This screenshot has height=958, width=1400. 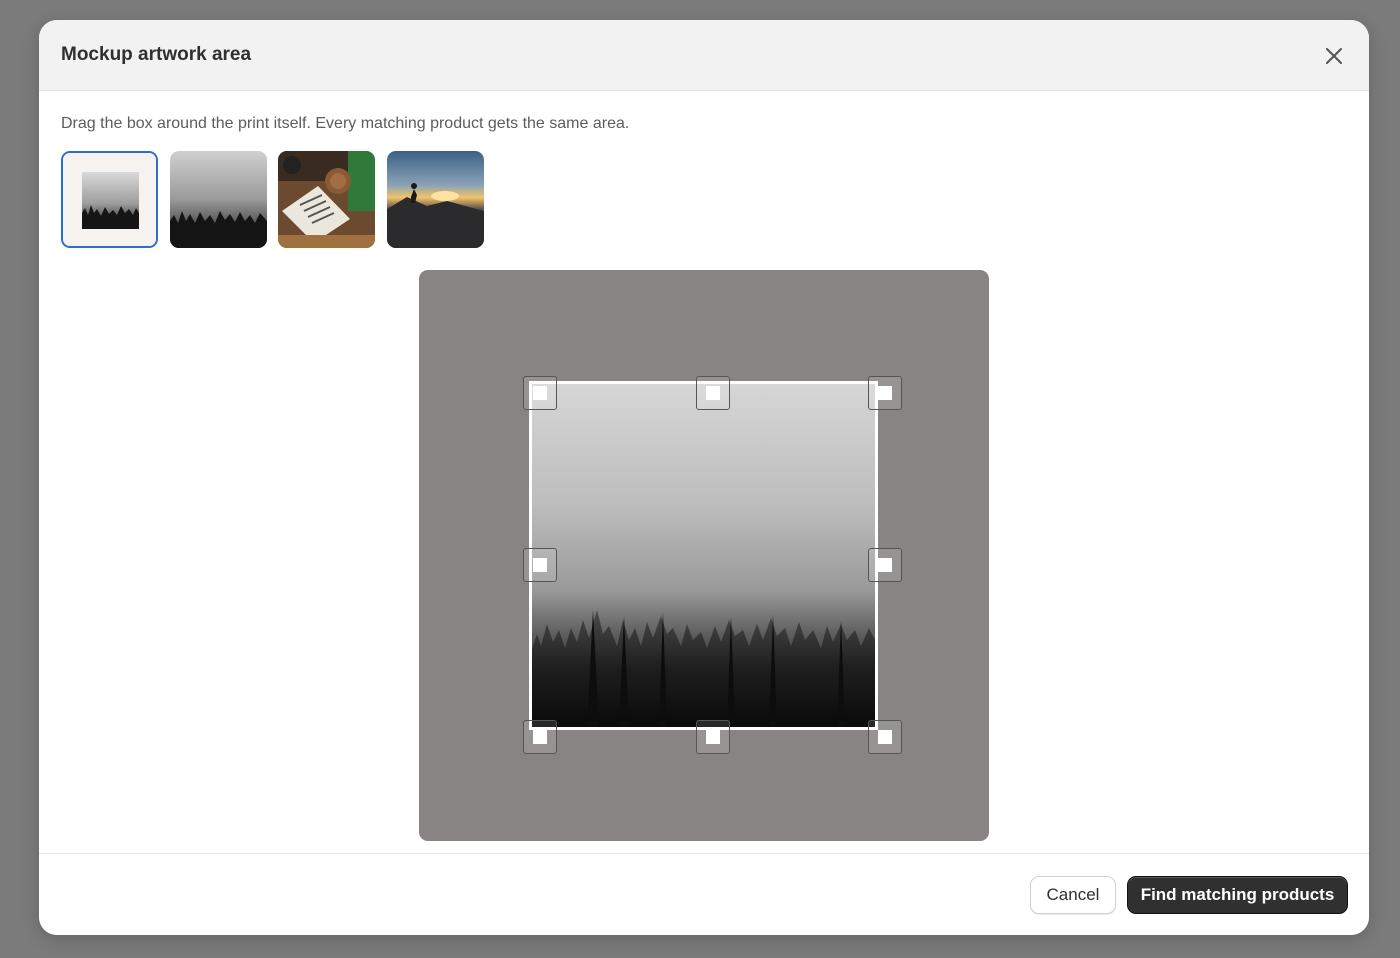 I want to click on crop-handle-bottom-right, so click(x=885, y=737).